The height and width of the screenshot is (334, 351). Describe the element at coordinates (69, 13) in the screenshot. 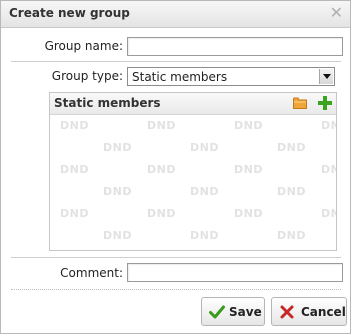

I see `dialog-title: Create new group` at that location.